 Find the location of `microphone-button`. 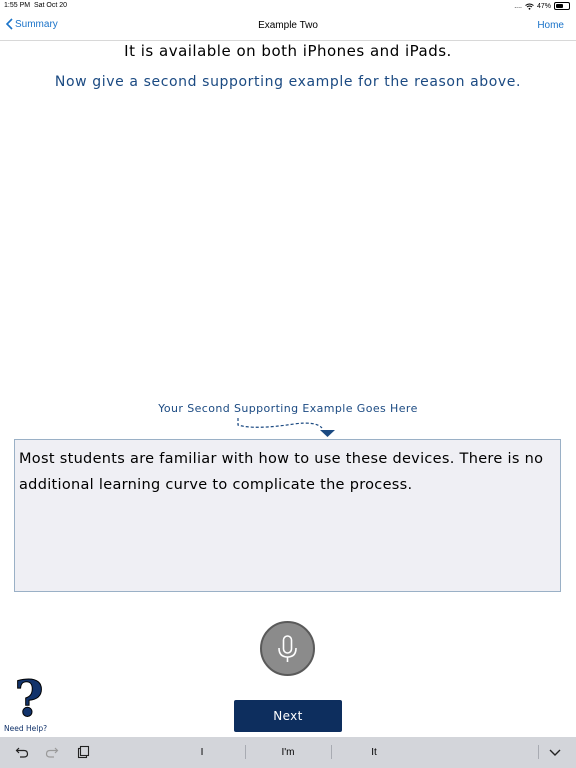

microphone-button is located at coordinates (287, 648).